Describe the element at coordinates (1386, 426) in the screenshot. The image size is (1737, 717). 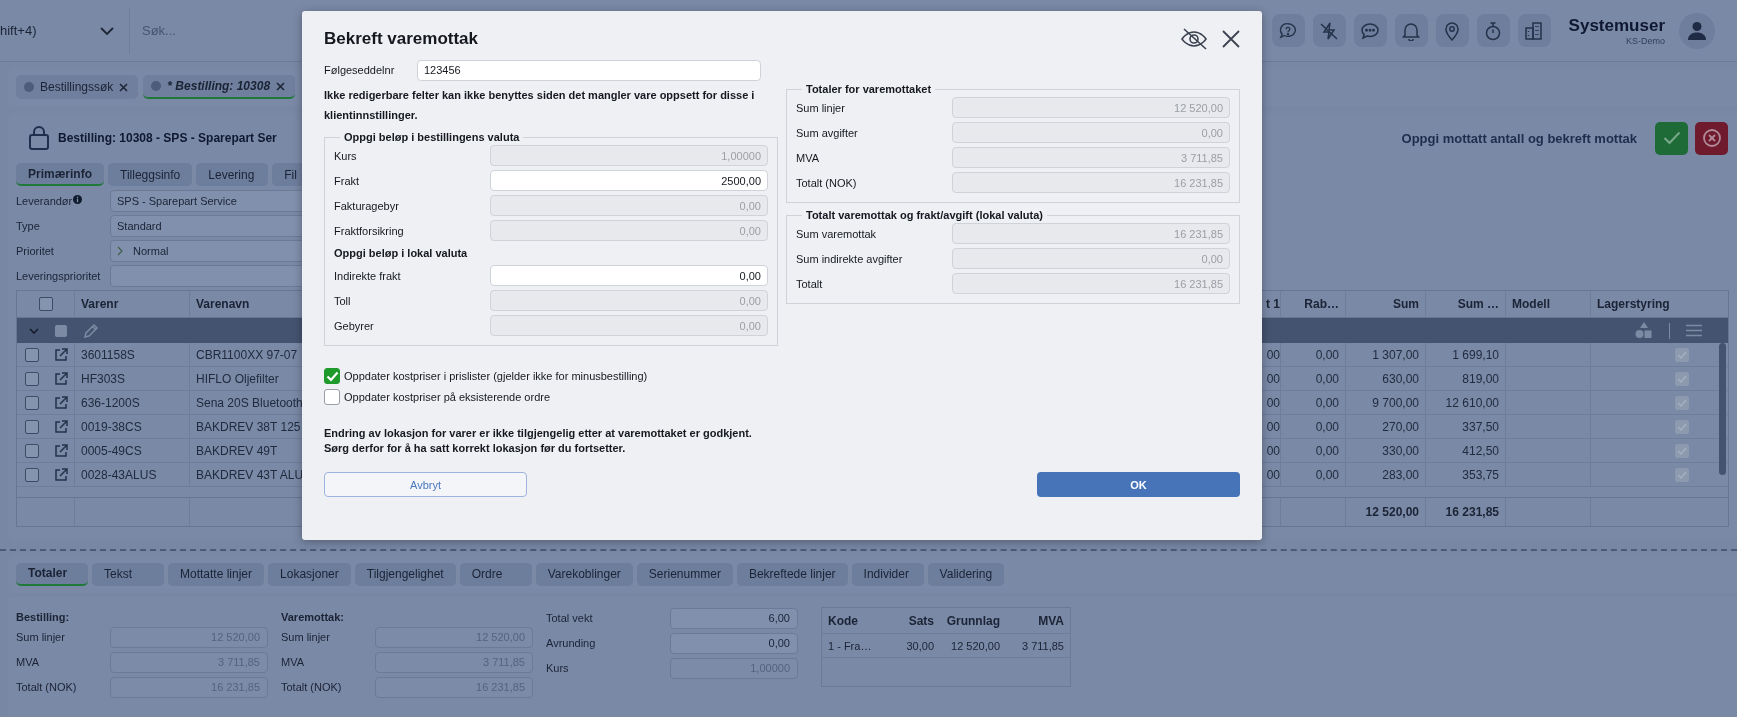
I see `table-cell: 270,00` at that location.